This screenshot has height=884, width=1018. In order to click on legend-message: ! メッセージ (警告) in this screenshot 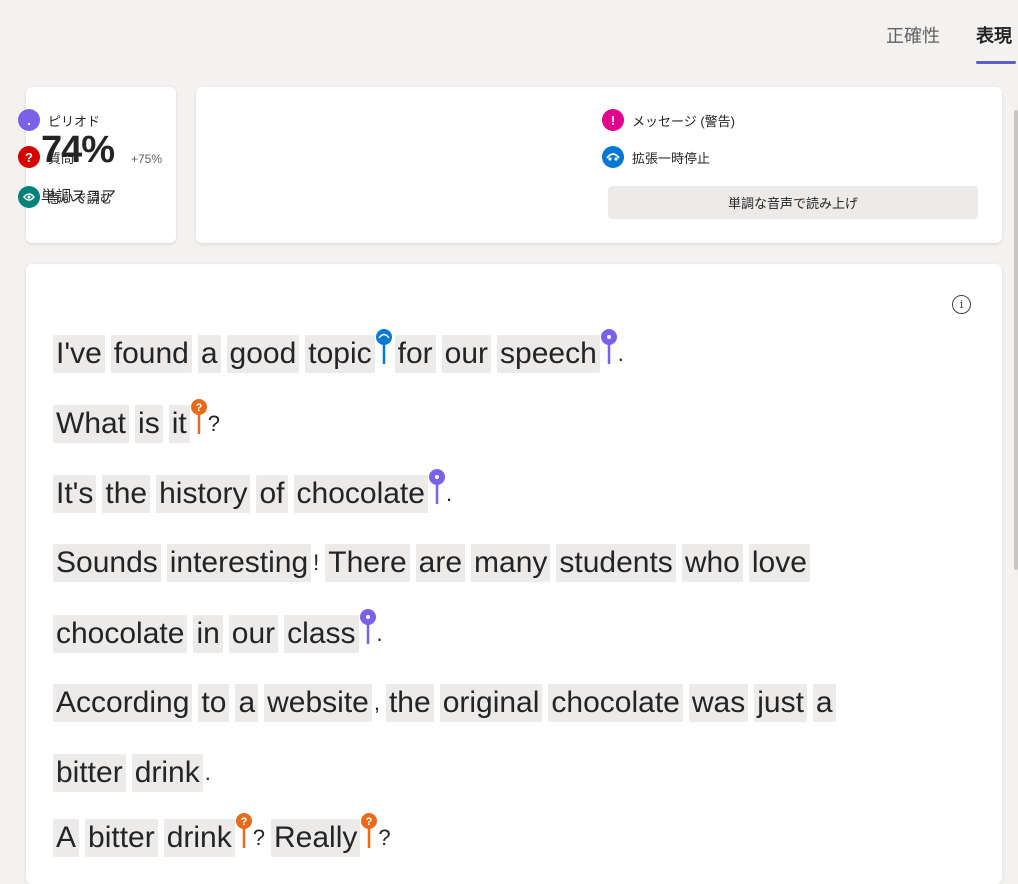, I will do `click(668, 120)`.